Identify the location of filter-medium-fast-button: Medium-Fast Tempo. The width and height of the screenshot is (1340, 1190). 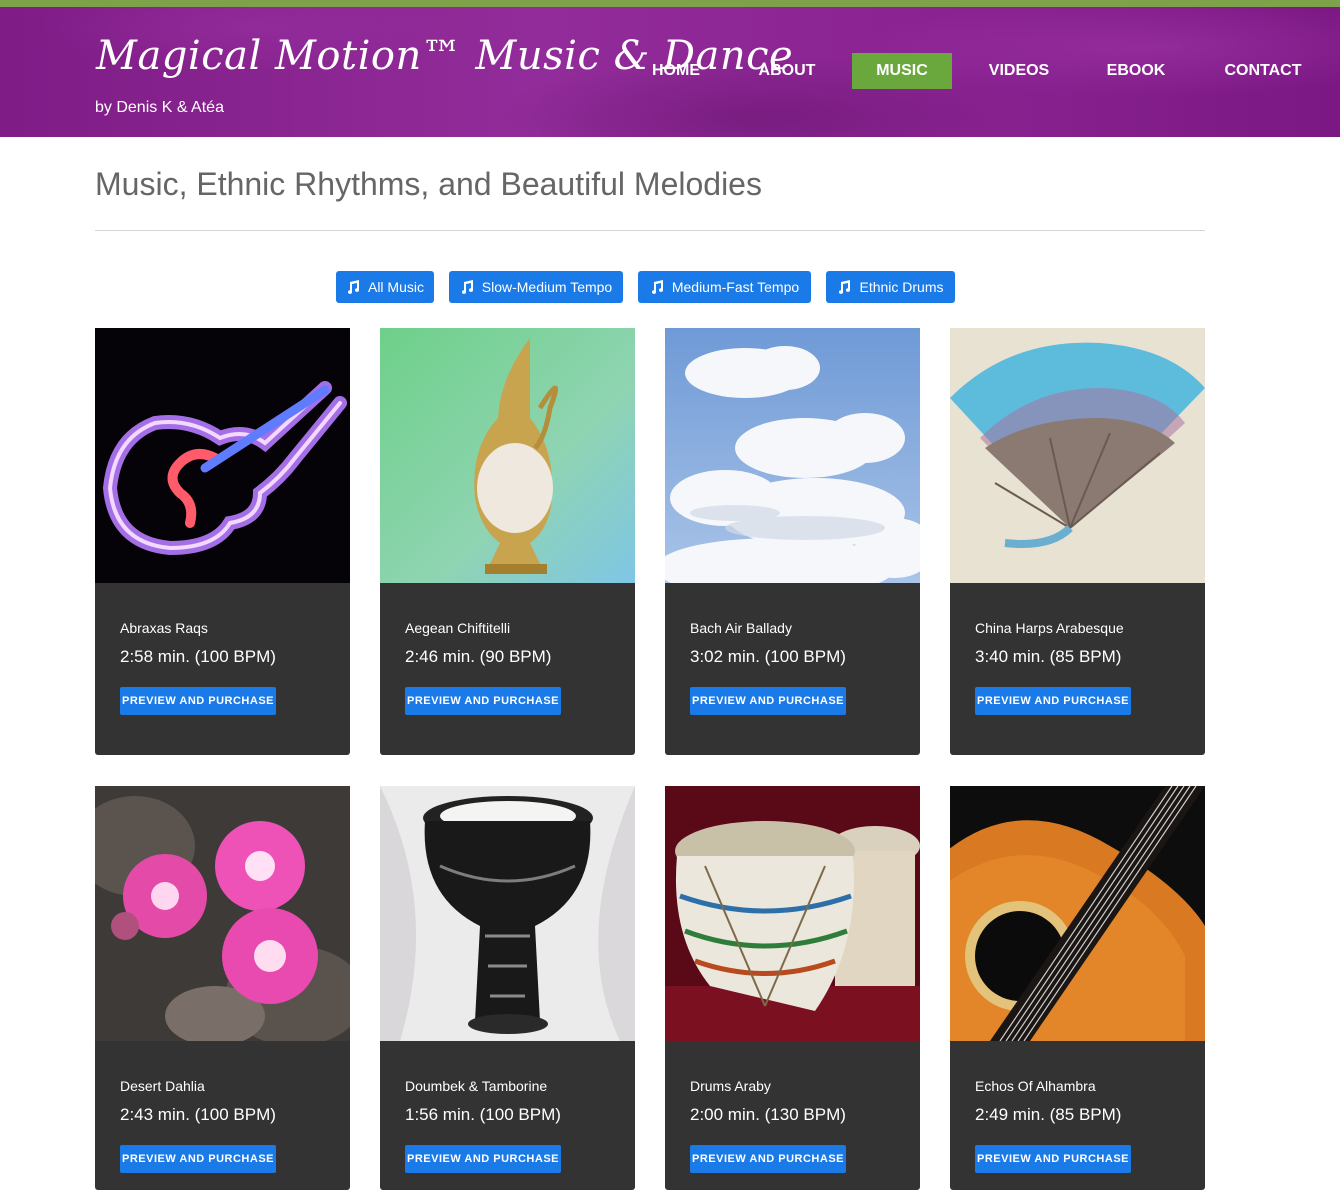
(724, 287).